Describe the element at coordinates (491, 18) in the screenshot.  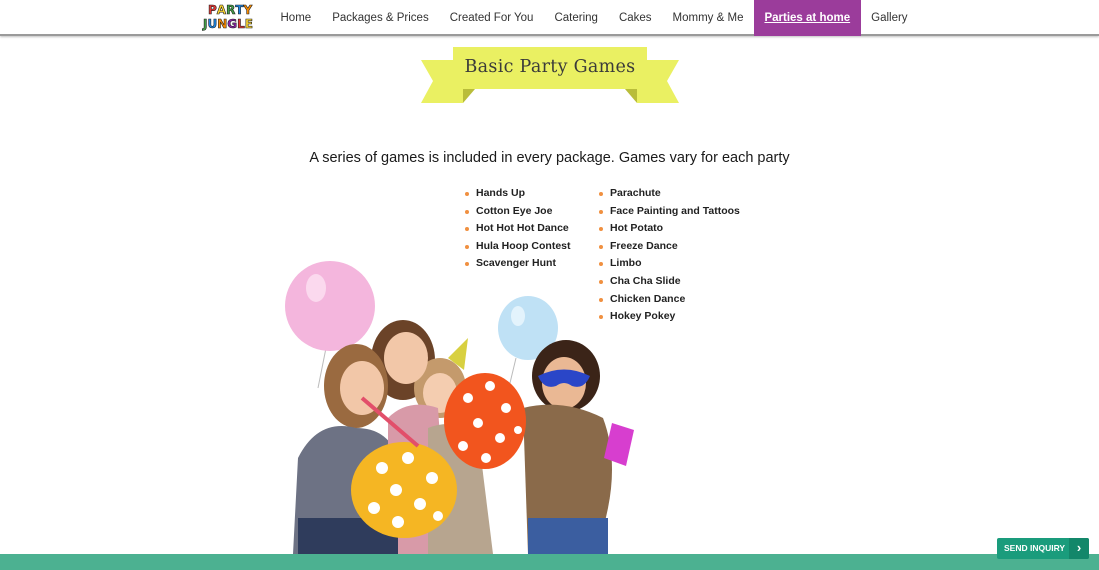
I see `nav-item-created-for-you: Created For You` at that location.